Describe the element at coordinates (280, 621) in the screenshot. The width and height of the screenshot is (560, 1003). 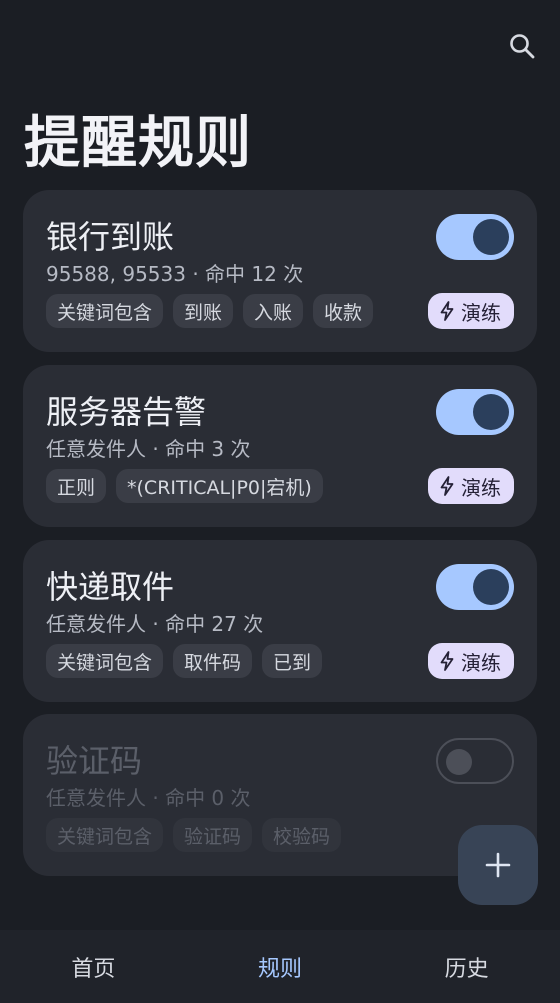
I see `rule-card: 快递取件 任意发件人 · 命中 27 次 关键词包含 取件码 已到 演练` at that location.